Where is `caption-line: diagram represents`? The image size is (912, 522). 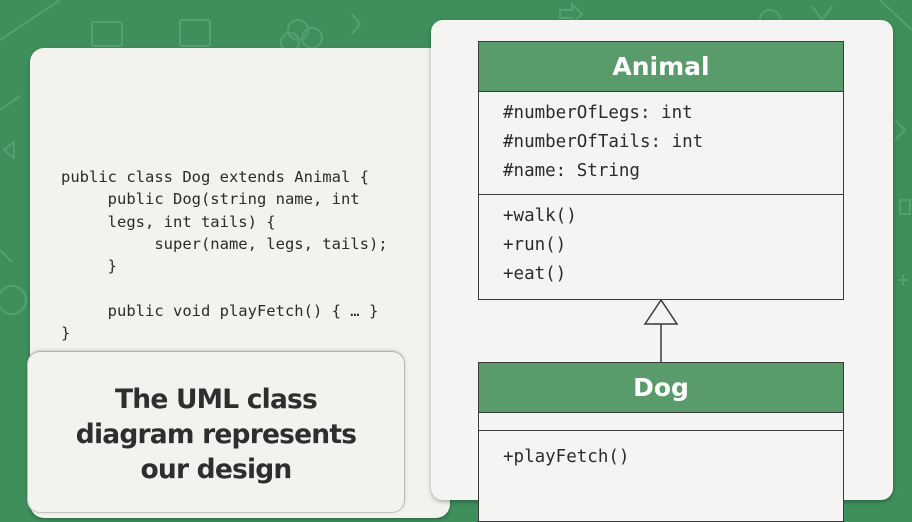 caption-line: diagram represents is located at coordinates (216, 434).